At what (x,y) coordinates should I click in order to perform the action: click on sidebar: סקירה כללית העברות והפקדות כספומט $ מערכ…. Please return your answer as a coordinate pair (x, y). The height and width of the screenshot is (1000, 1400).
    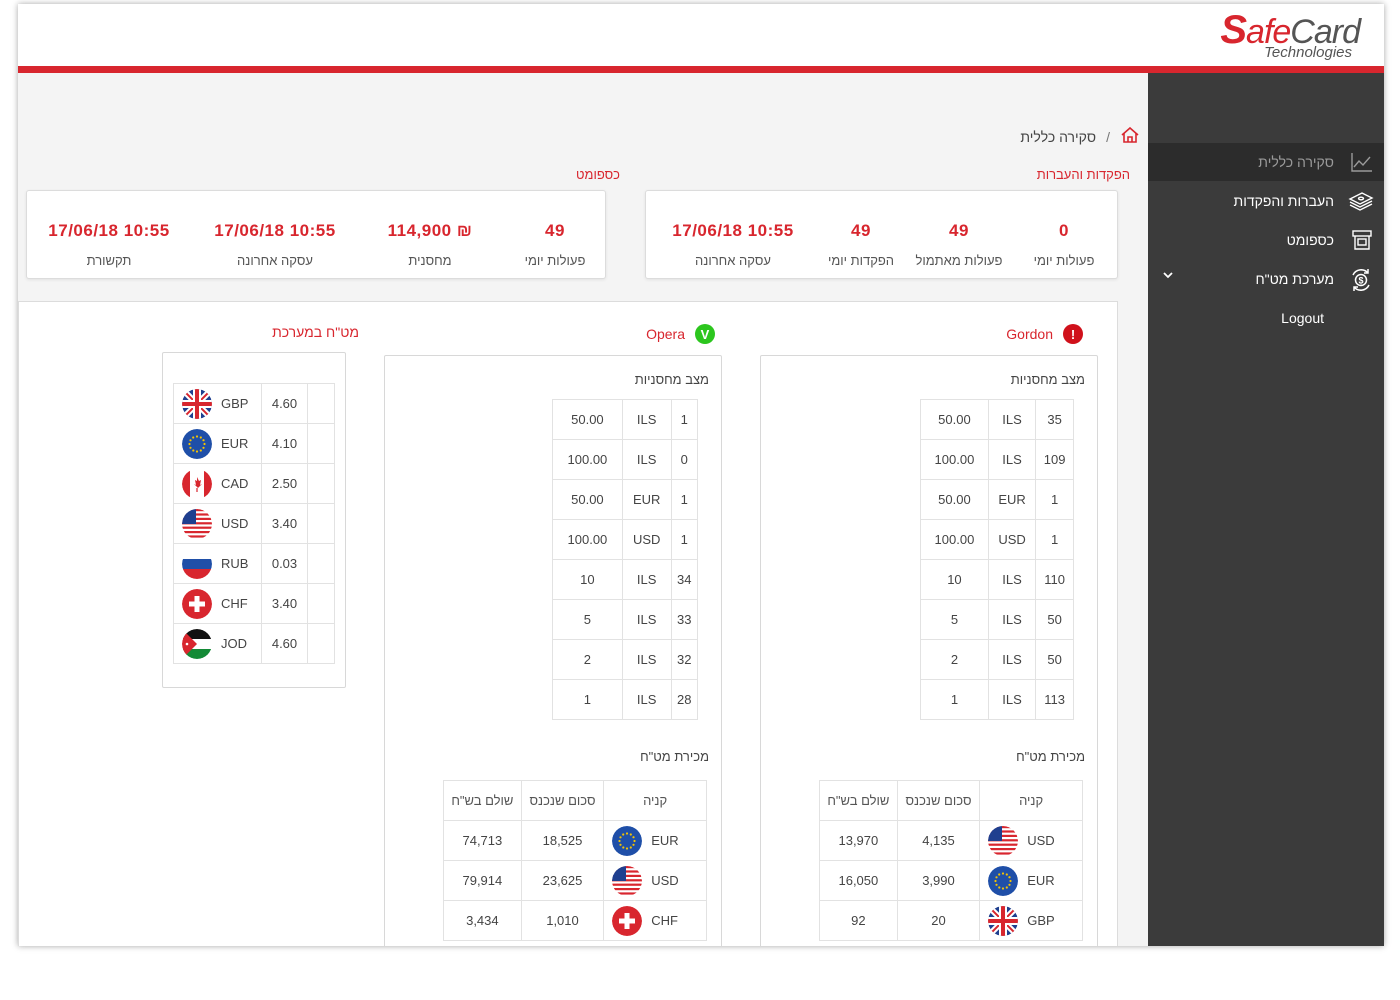
    Looking at the image, I should click on (1266, 509).